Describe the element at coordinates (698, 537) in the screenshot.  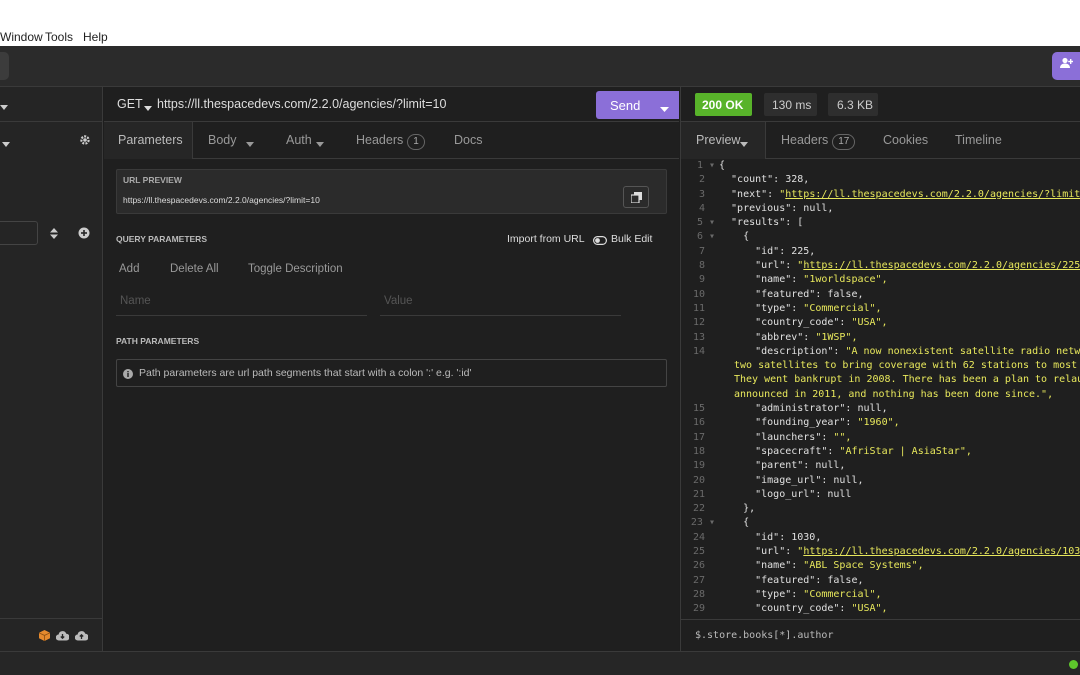
I see `line-number: 24` at that location.